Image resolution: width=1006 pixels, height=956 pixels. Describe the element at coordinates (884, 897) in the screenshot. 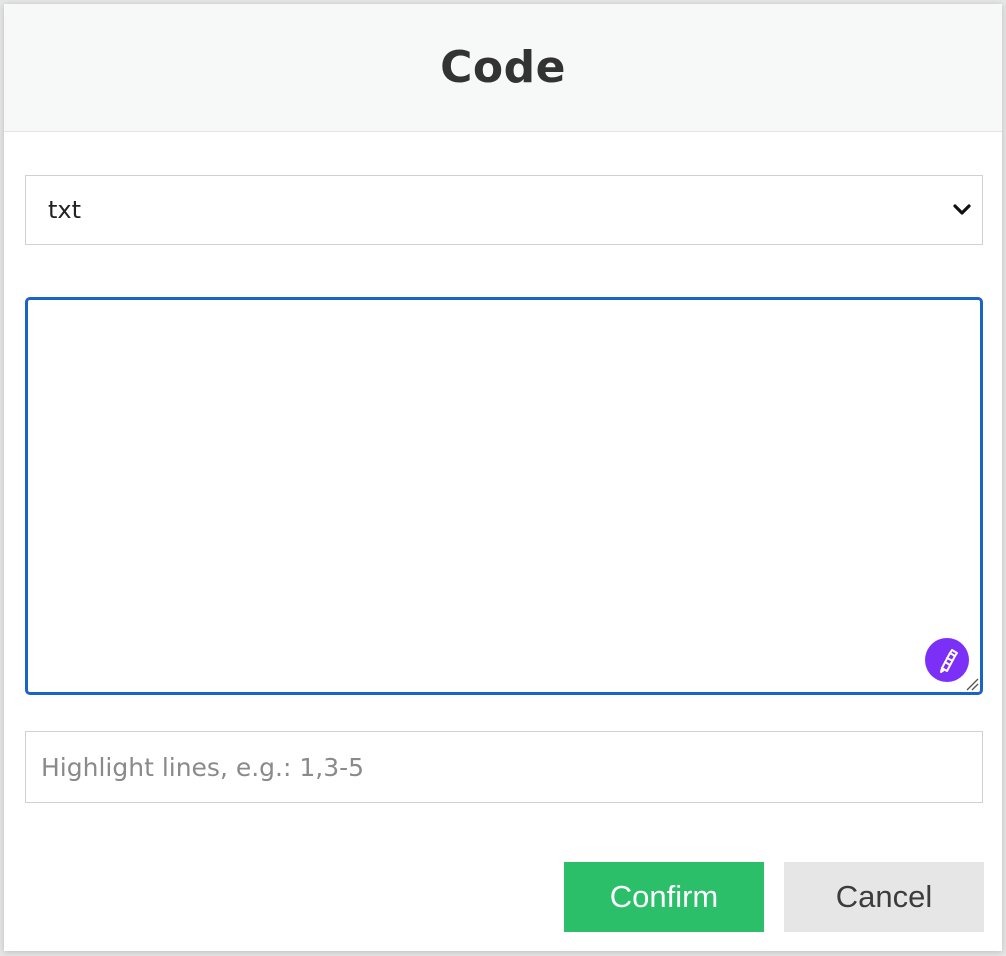

I see `cancel-button: Cancel` at that location.